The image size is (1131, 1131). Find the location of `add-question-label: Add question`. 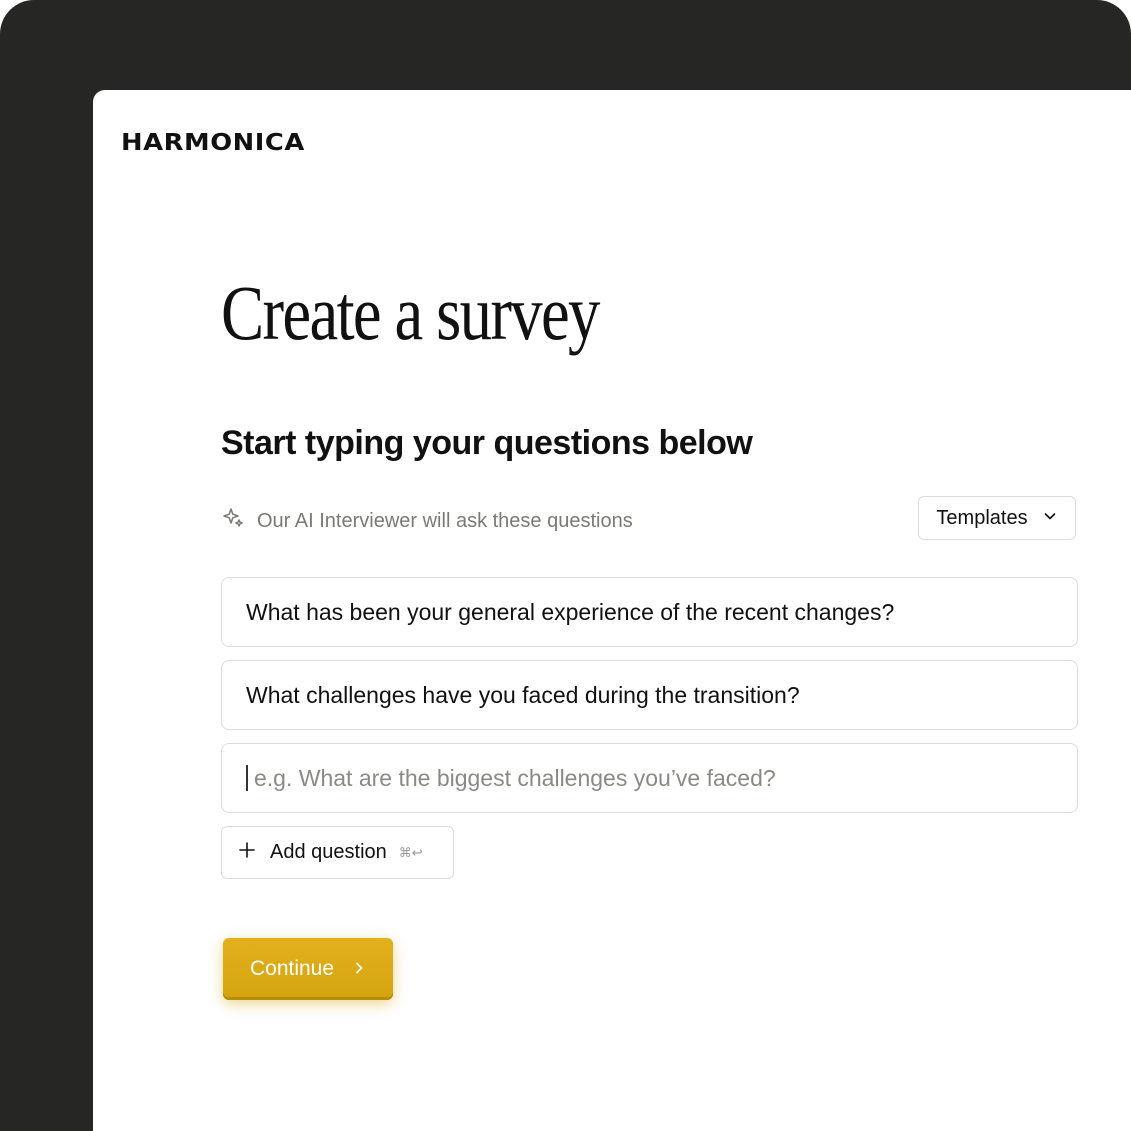

add-question-label: Add question is located at coordinates (328, 852).